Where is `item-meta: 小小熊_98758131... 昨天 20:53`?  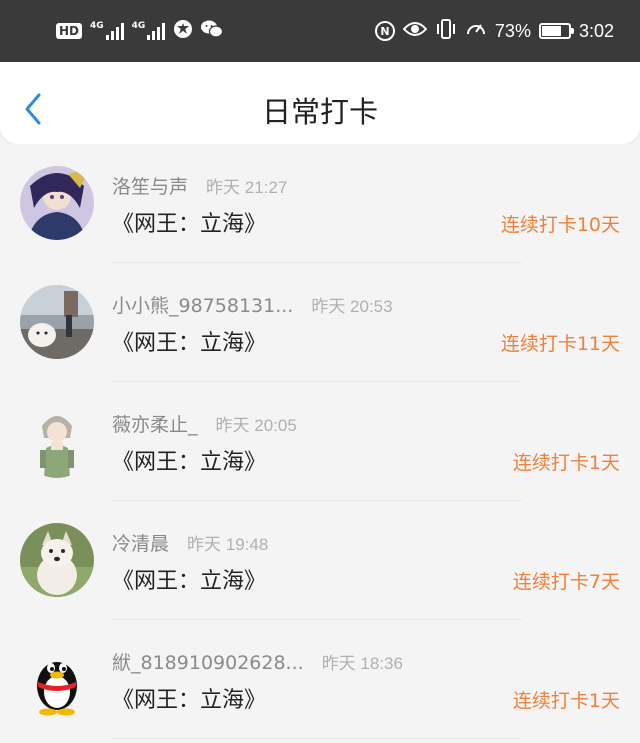
item-meta: 小小熊_98758131... 昨天 20:53 is located at coordinates (252, 304).